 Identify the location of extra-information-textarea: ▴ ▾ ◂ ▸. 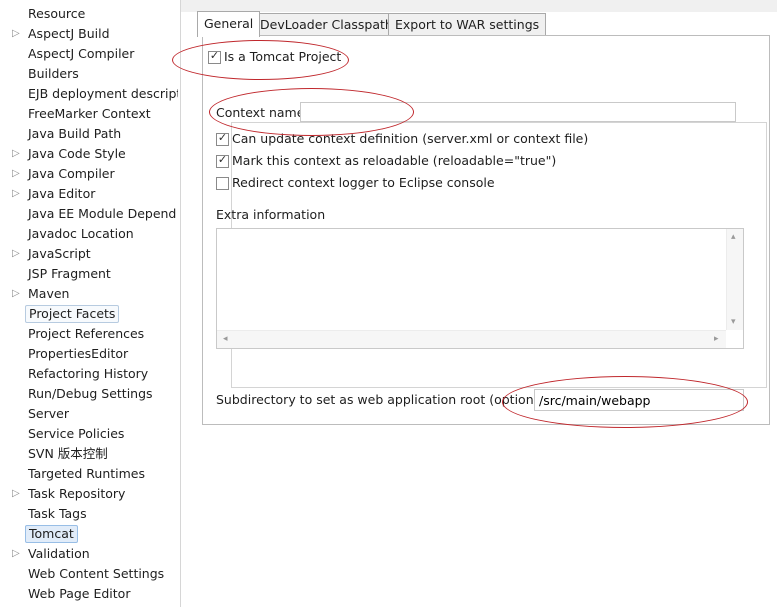
(480, 288).